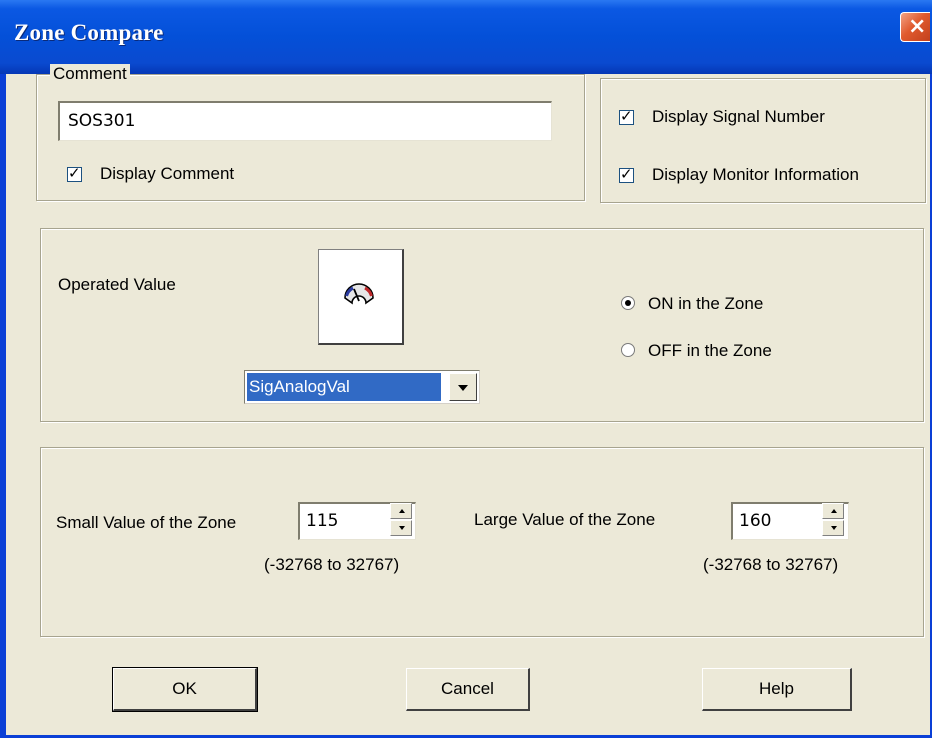 The width and height of the screenshot is (932, 738). I want to click on large-value-range: (-32768 to 32767), so click(771, 564).